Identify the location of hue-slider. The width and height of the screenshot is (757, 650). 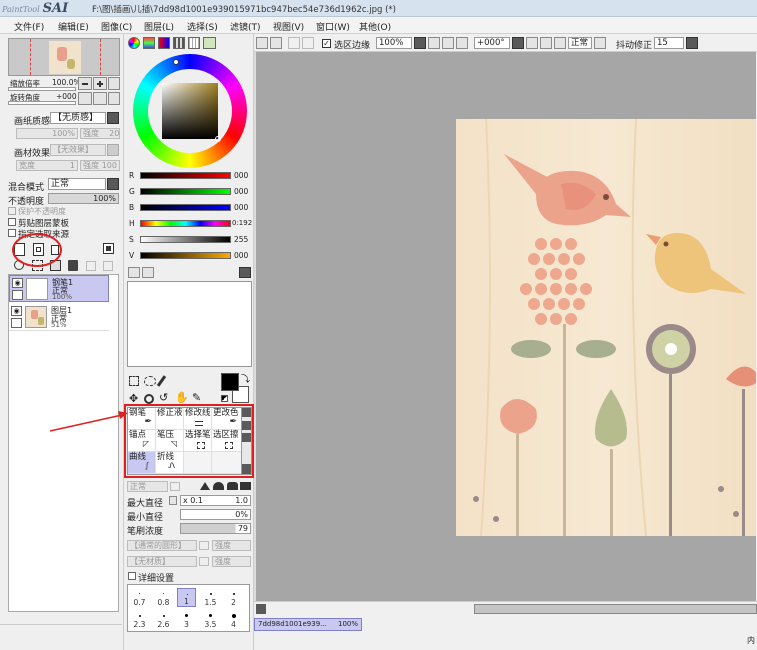
(185, 223).